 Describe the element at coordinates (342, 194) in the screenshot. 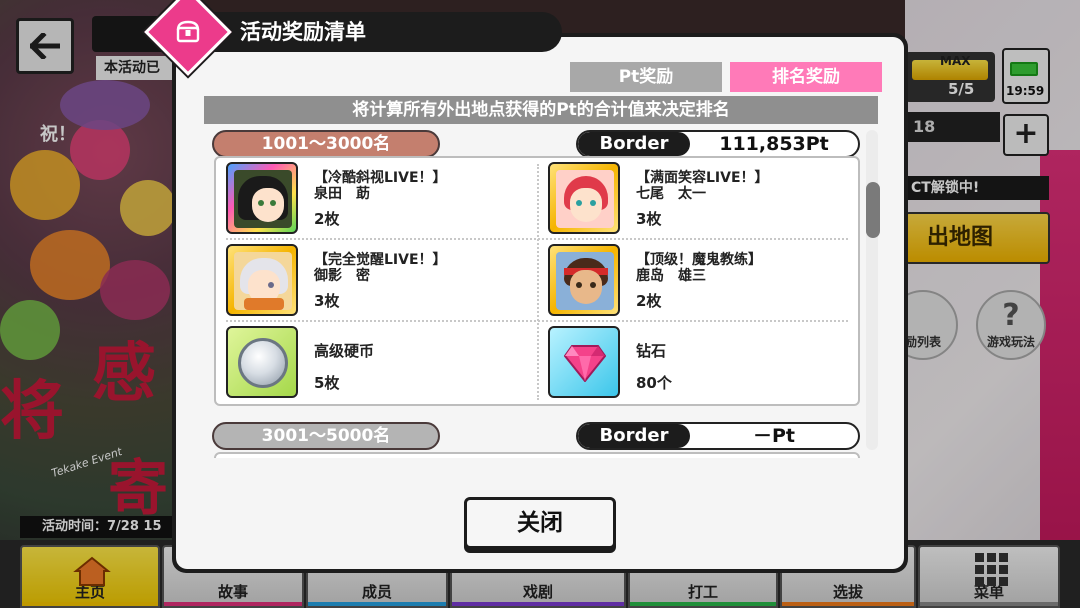

I see `member-name: 泉田 莇` at that location.